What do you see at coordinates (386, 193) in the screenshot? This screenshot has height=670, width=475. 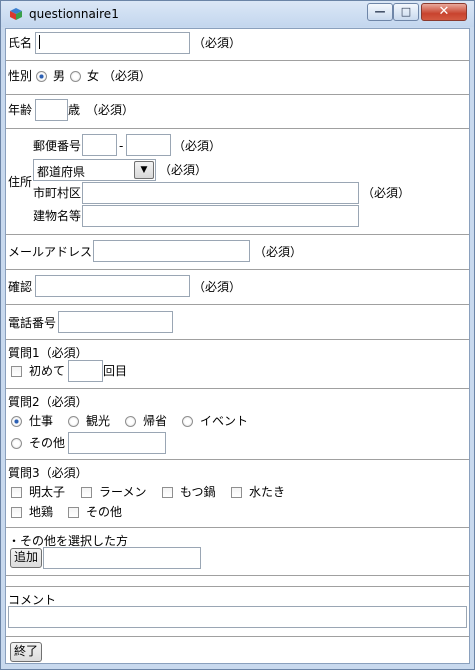 I see `city-required-label: （必須）` at bounding box center [386, 193].